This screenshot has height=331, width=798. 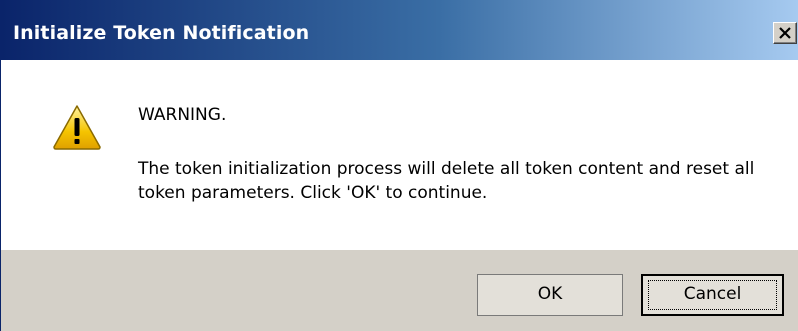 I want to click on warning-heading: WARNING., so click(x=182, y=115).